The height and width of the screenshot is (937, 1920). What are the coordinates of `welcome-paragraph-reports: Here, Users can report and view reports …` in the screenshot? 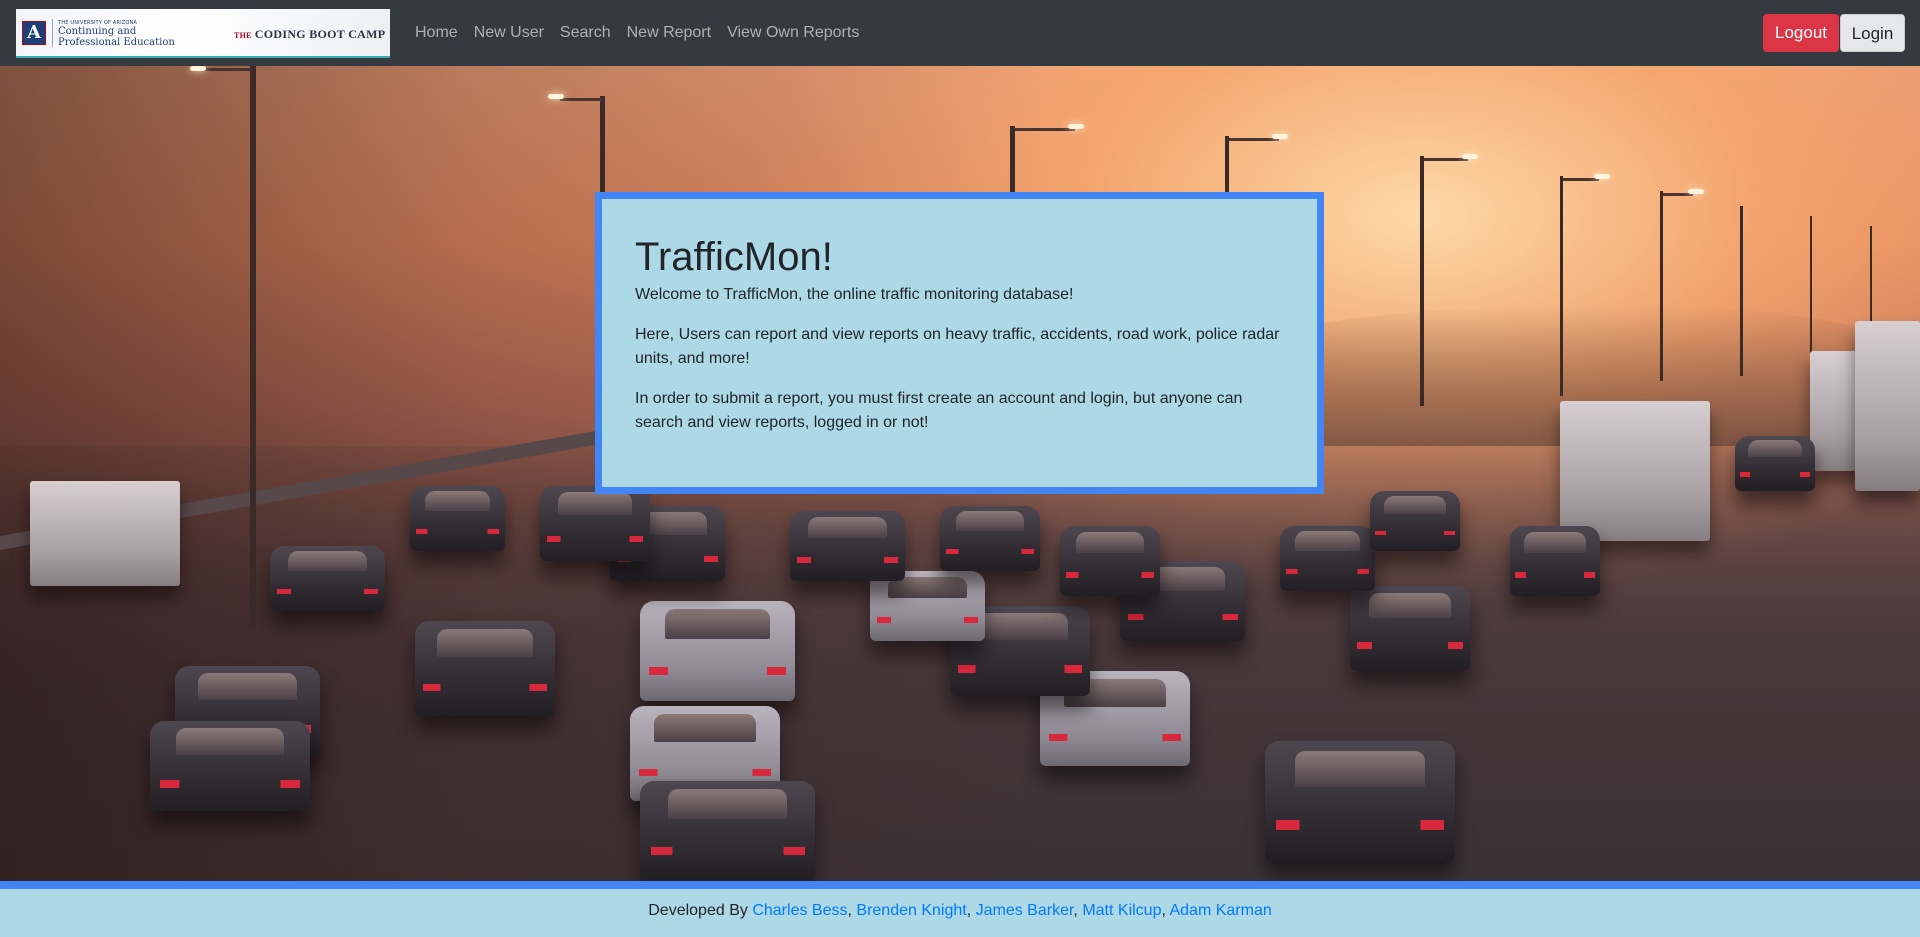 It's located at (957, 346).